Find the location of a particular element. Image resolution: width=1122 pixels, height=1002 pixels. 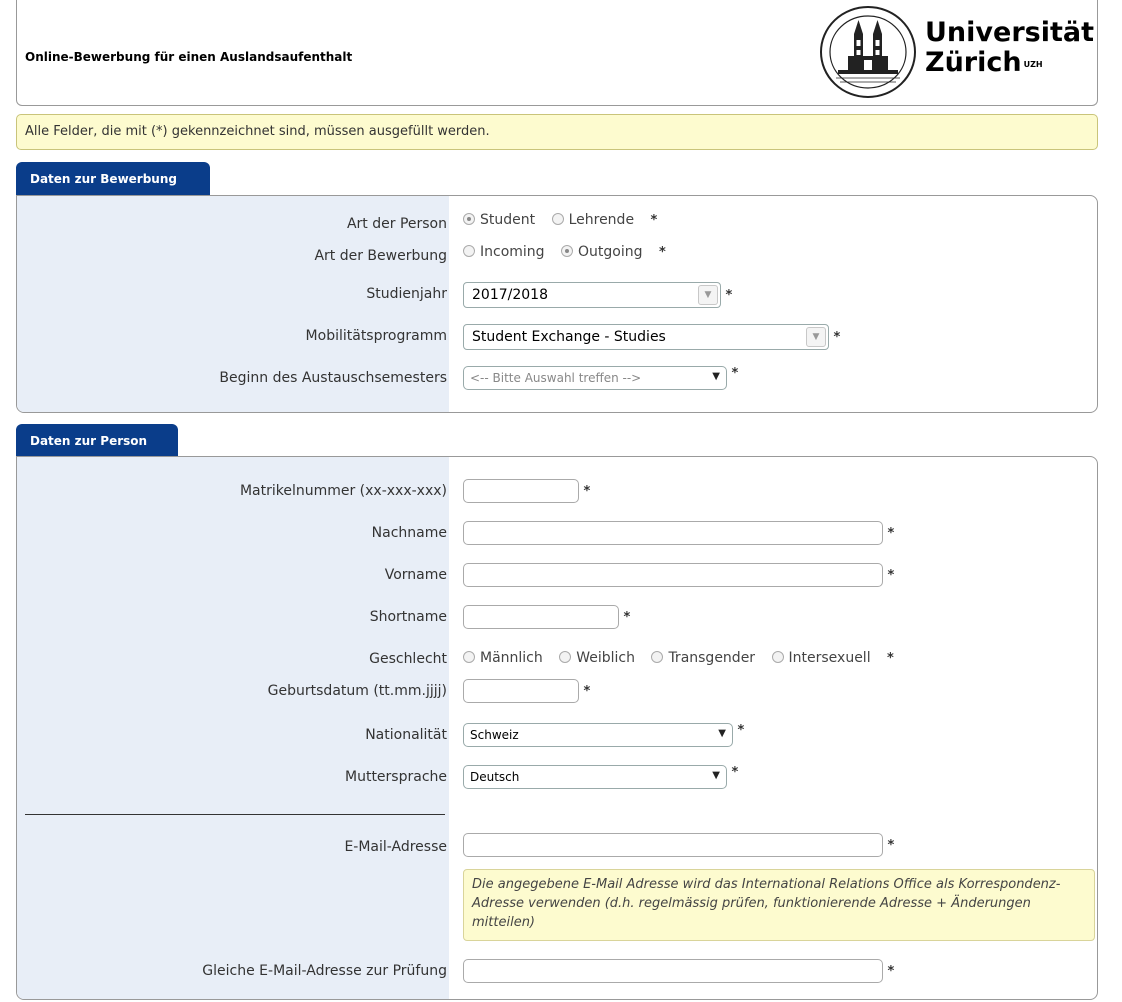

radio-lehrende: Lehrende is located at coordinates (593, 220).